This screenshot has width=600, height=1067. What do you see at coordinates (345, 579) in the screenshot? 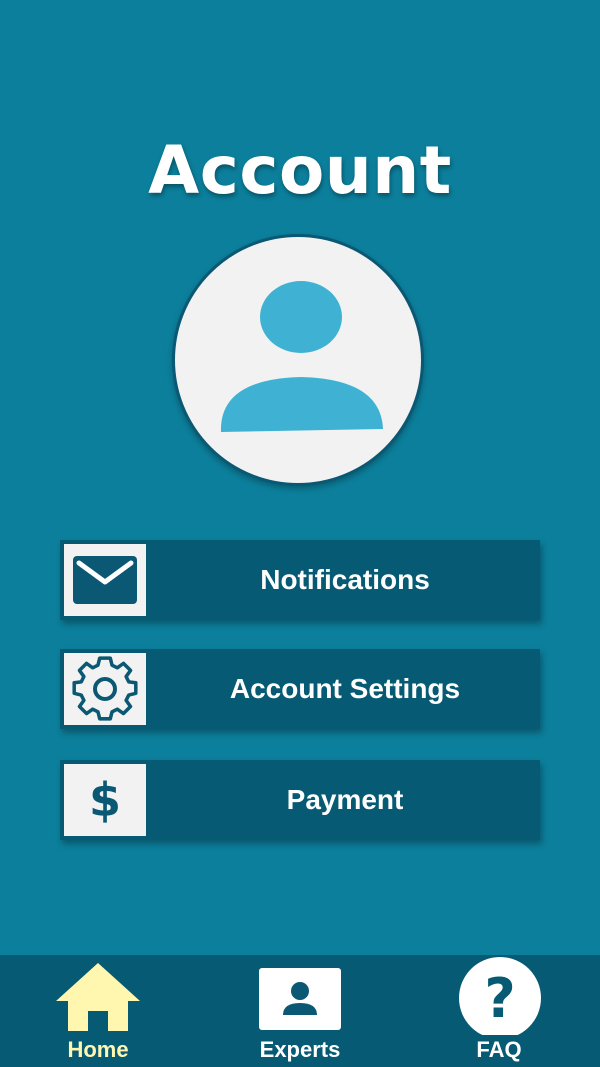
I see `notifications-label: Notifications` at bounding box center [345, 579].